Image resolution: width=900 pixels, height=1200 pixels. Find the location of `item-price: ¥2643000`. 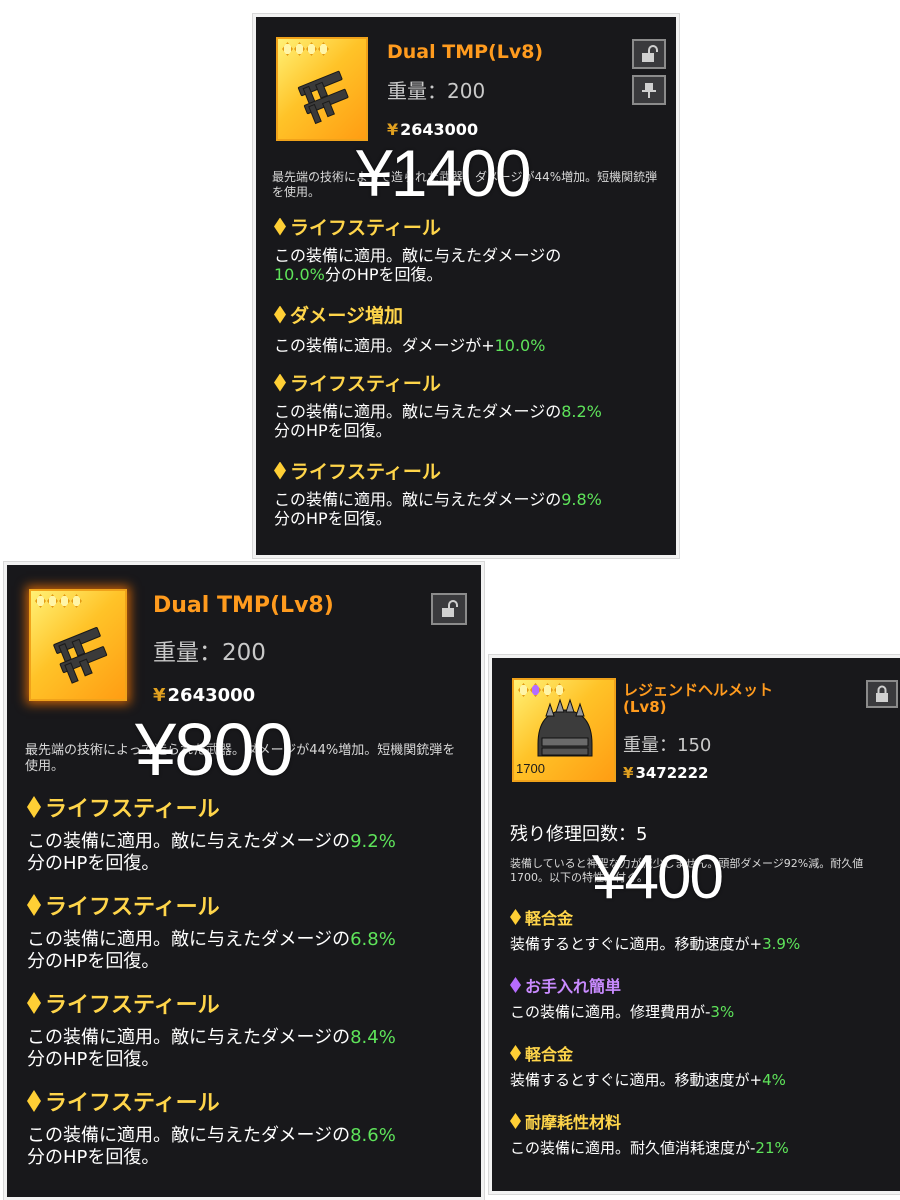

item-price: ¥2643000 is located at coordinates (204, 695).